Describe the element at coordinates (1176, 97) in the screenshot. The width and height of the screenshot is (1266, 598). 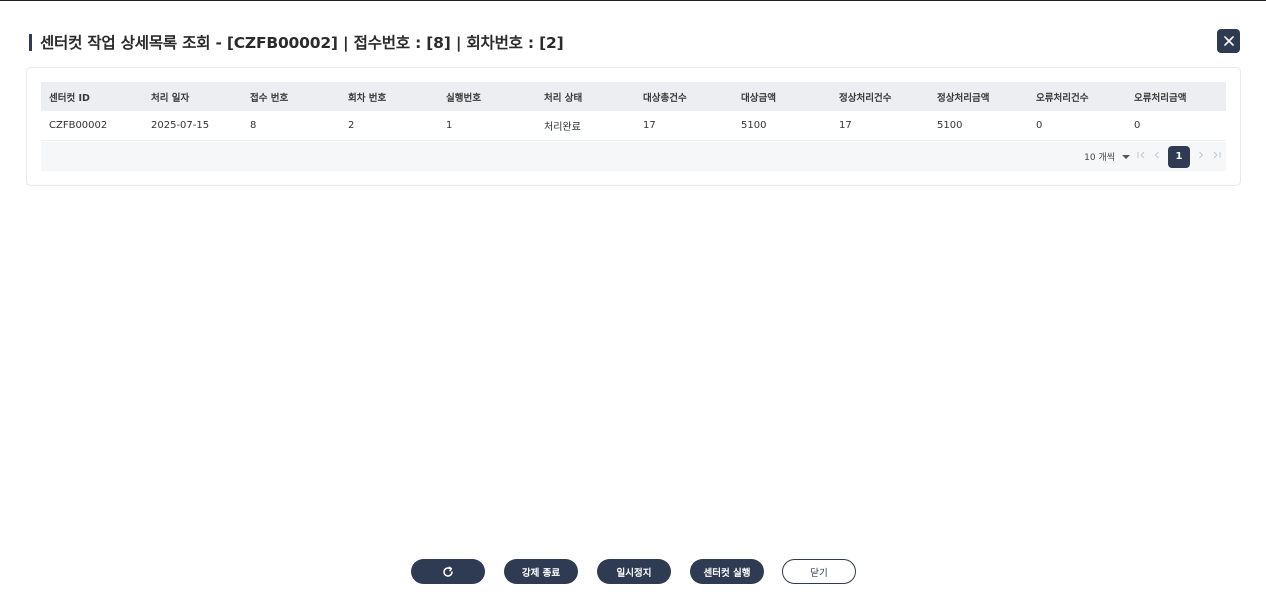
I see `column-header-error-amount: 오류처리금액` at that location.